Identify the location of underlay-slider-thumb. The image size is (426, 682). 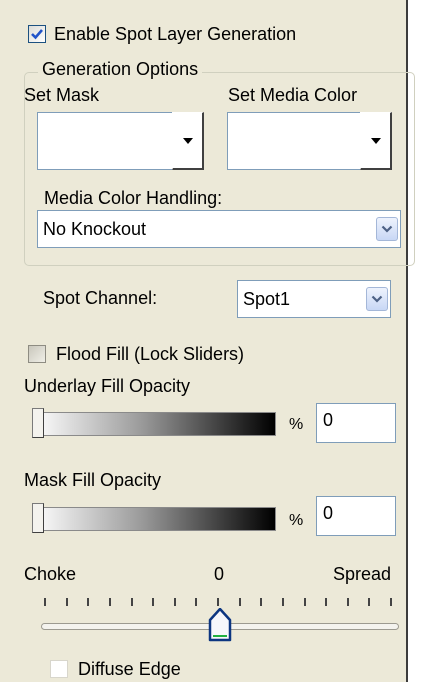
(38, 423).